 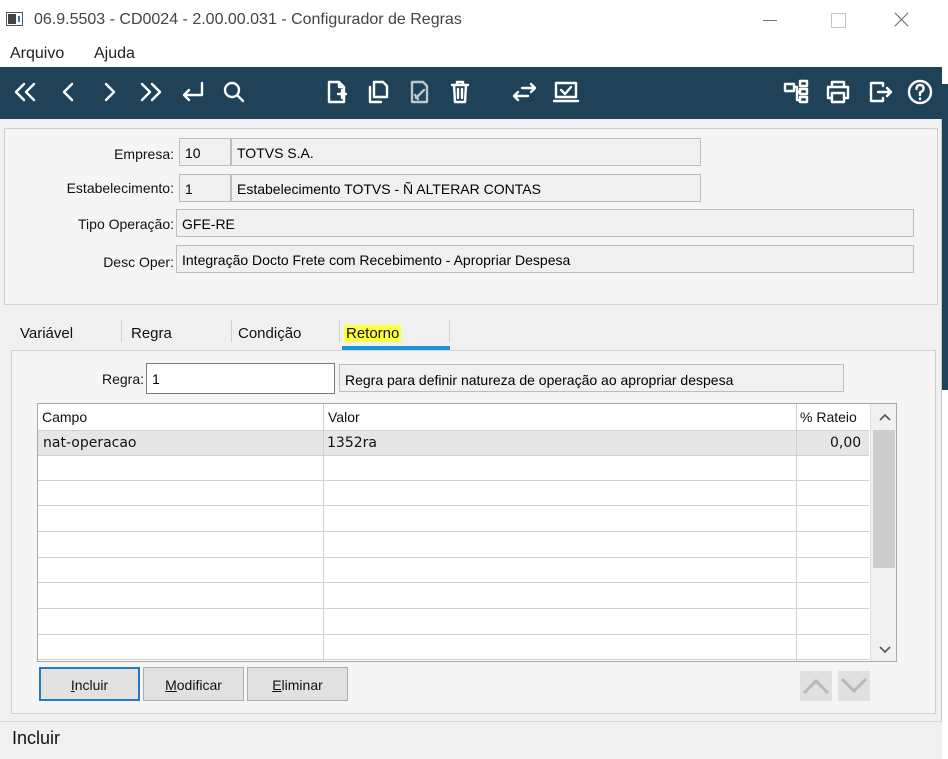 What do you see at coordinates (839, 19) in the screenshot?
I see `maximize-button` at bounding box center [839, 19].